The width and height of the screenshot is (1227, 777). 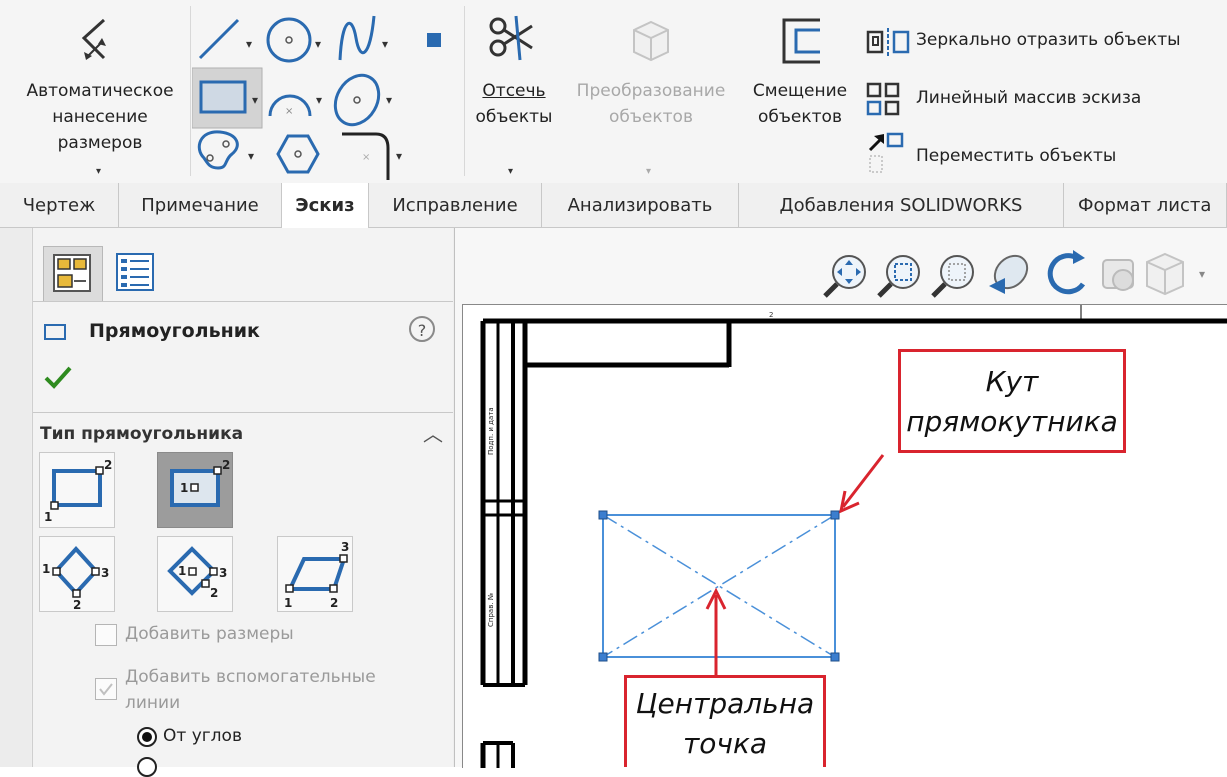 I want to click on parallelogram-icon: 3 1 2, so click(x=316, y=575).